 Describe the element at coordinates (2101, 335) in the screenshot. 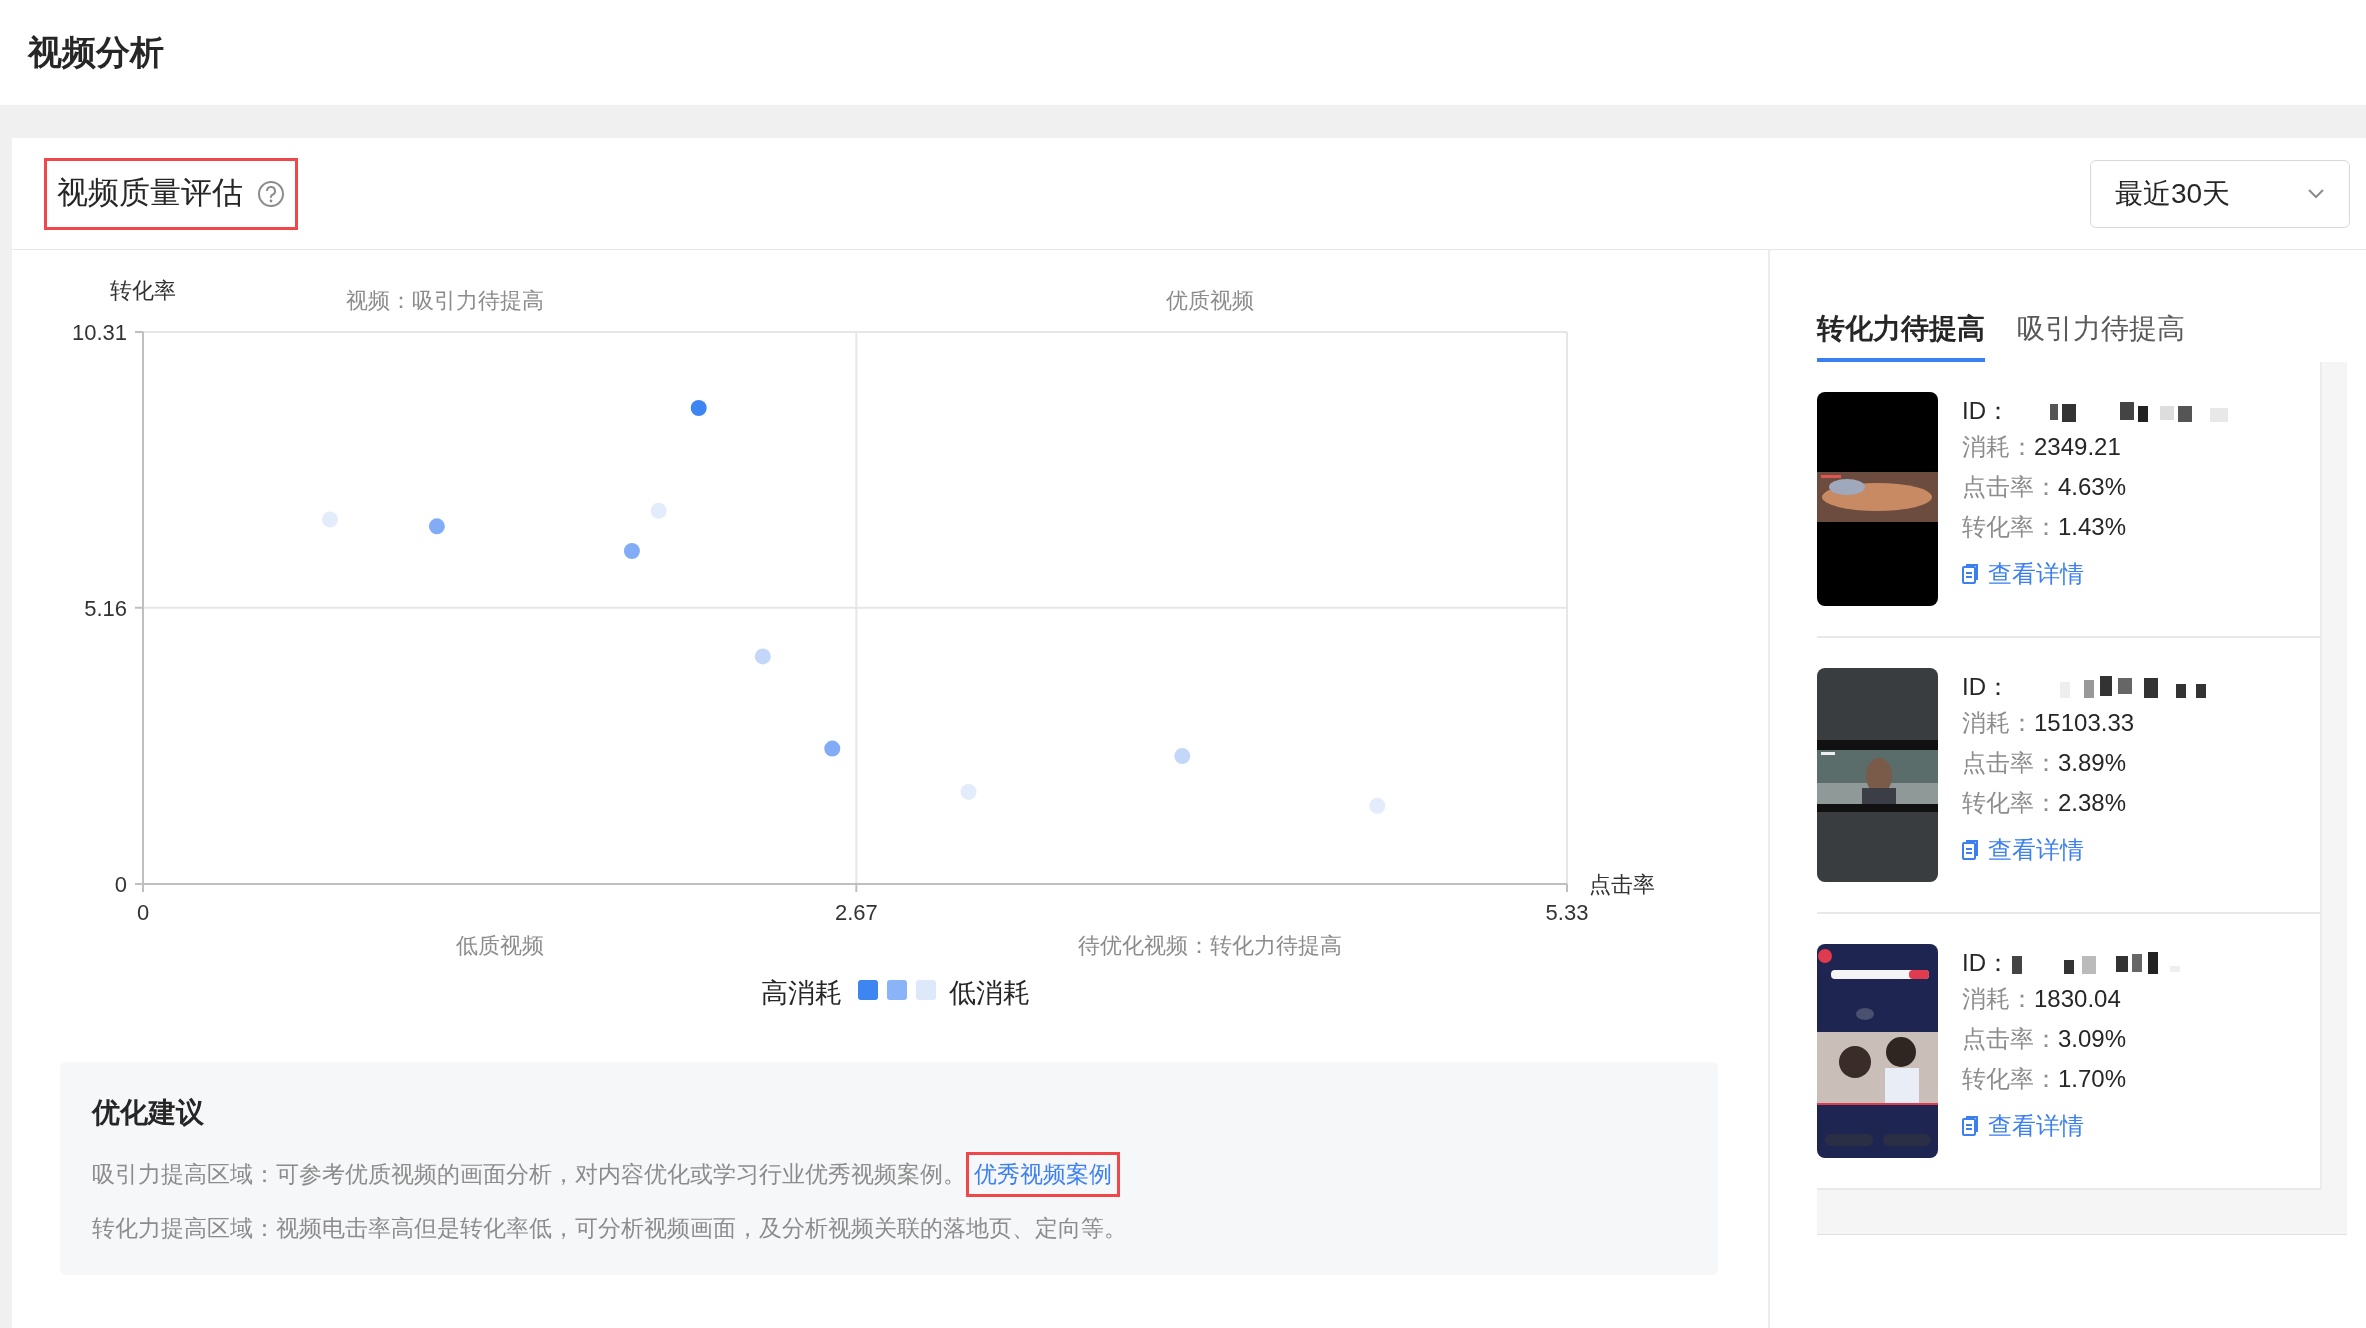

I see `tab: 吸引力待提高` at that location.